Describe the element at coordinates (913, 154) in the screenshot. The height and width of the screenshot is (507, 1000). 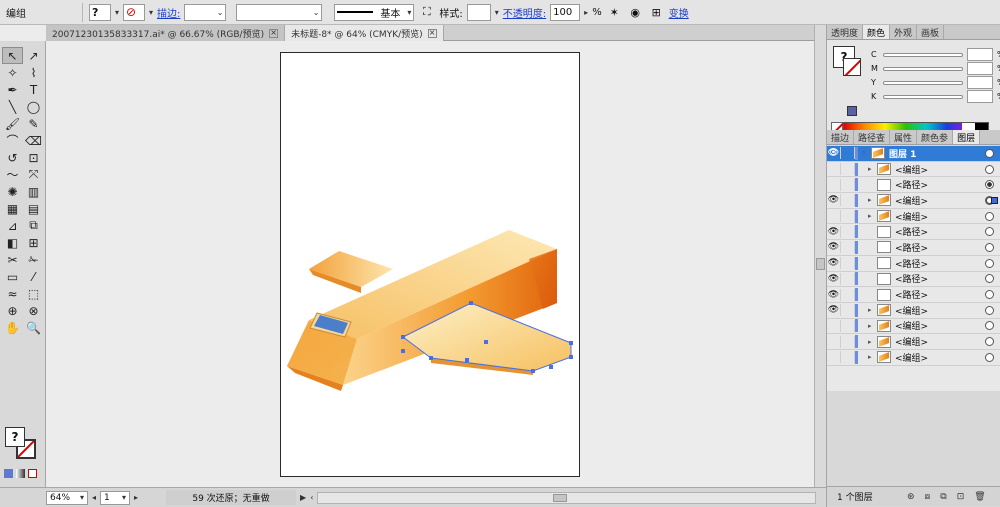
I see `layer-row-top: 👁 ▿ 图层 1` at that location.